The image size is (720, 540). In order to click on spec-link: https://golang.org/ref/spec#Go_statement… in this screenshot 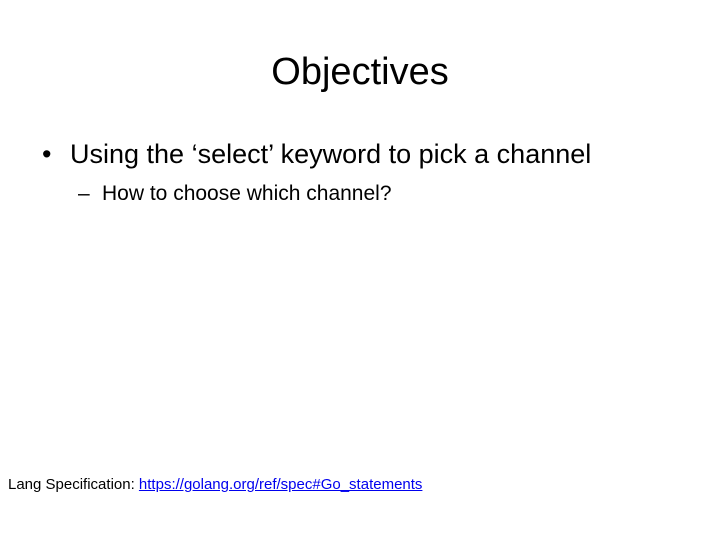, I will do `click(281, 484)`.